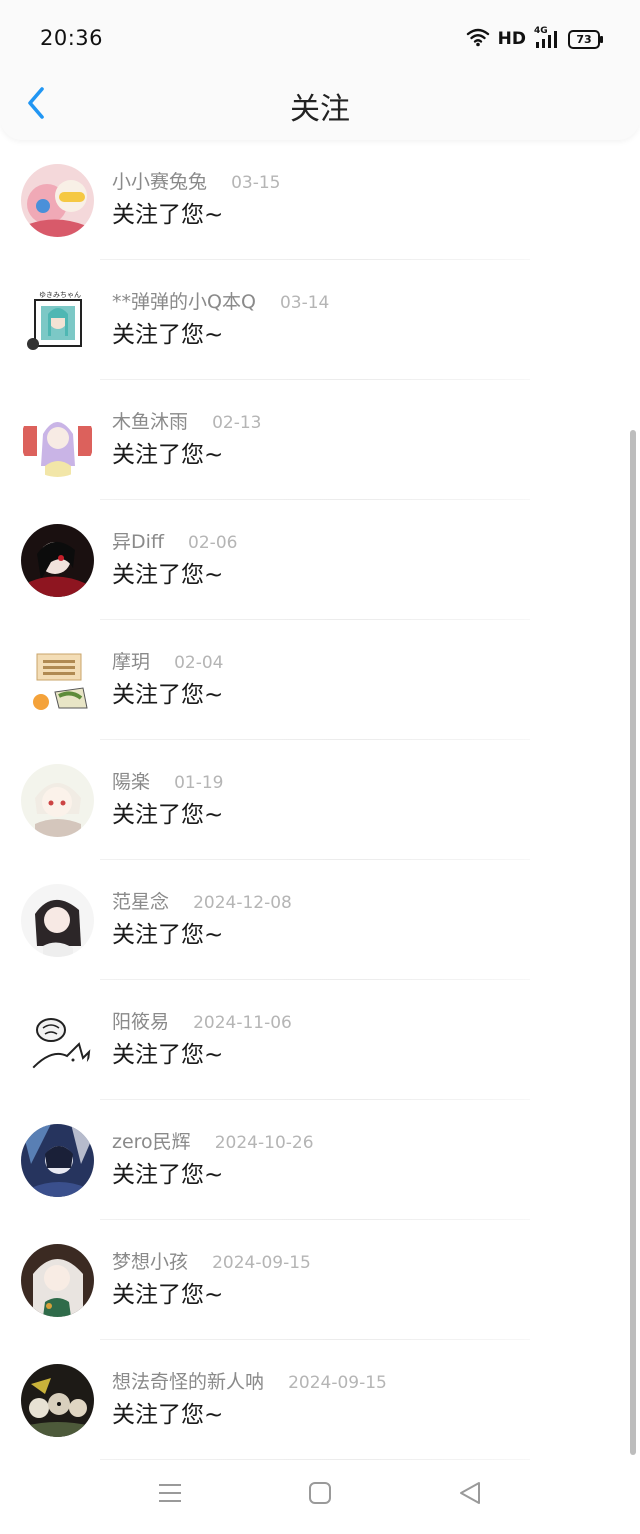 The width and height of the screenshot is (640, 1534). What do you see at coordinates (320, 440) in the screenshot?
I see `list-item: 木鱼沐雨 02-13 关注了您~` at bounding box center [320, 440].